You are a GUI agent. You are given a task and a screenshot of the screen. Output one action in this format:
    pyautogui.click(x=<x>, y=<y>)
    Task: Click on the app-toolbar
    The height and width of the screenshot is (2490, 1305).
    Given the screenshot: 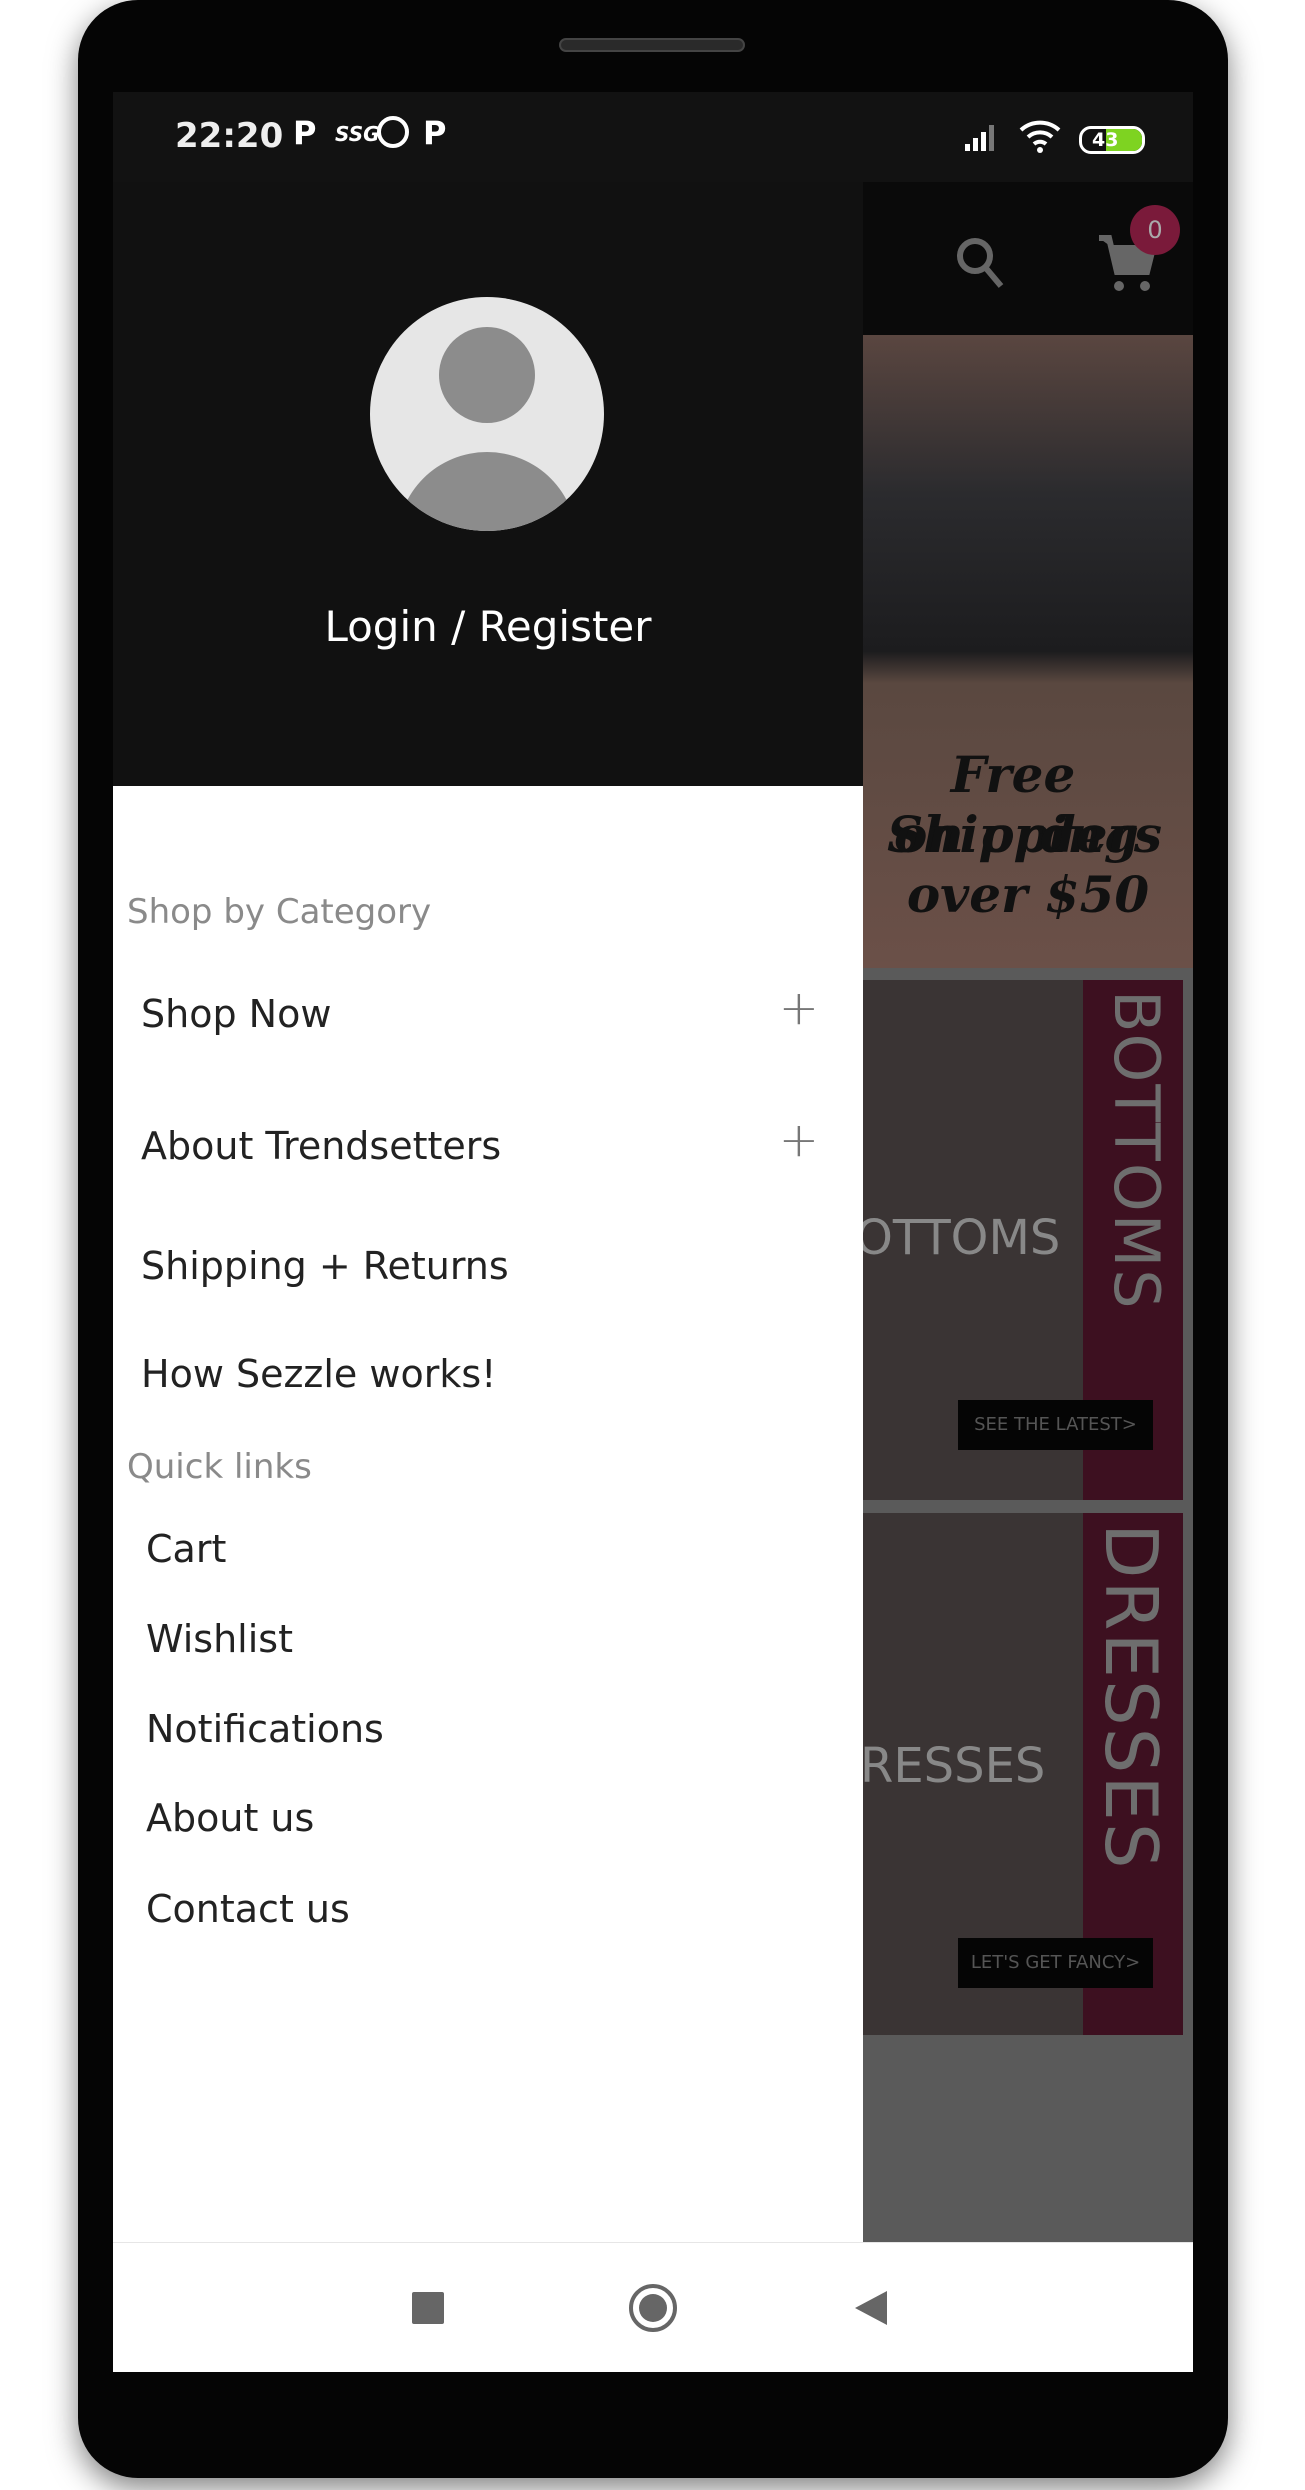 What is the action you would take?
    pyautogui.click(x=1028, y=258)
    